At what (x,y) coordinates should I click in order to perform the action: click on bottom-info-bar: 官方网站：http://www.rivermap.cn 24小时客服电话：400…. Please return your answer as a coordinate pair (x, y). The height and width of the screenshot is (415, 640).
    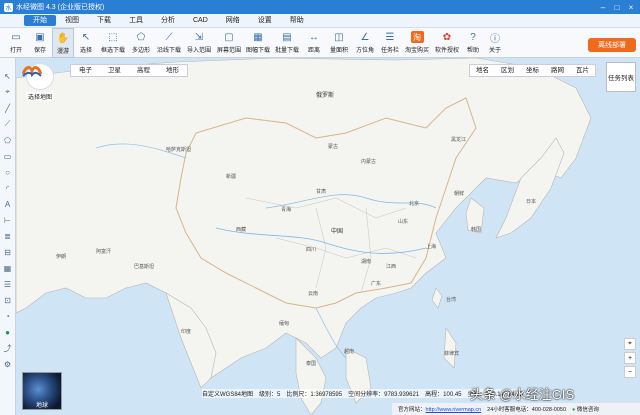
    Looking at the image, I should click on (516, 409).